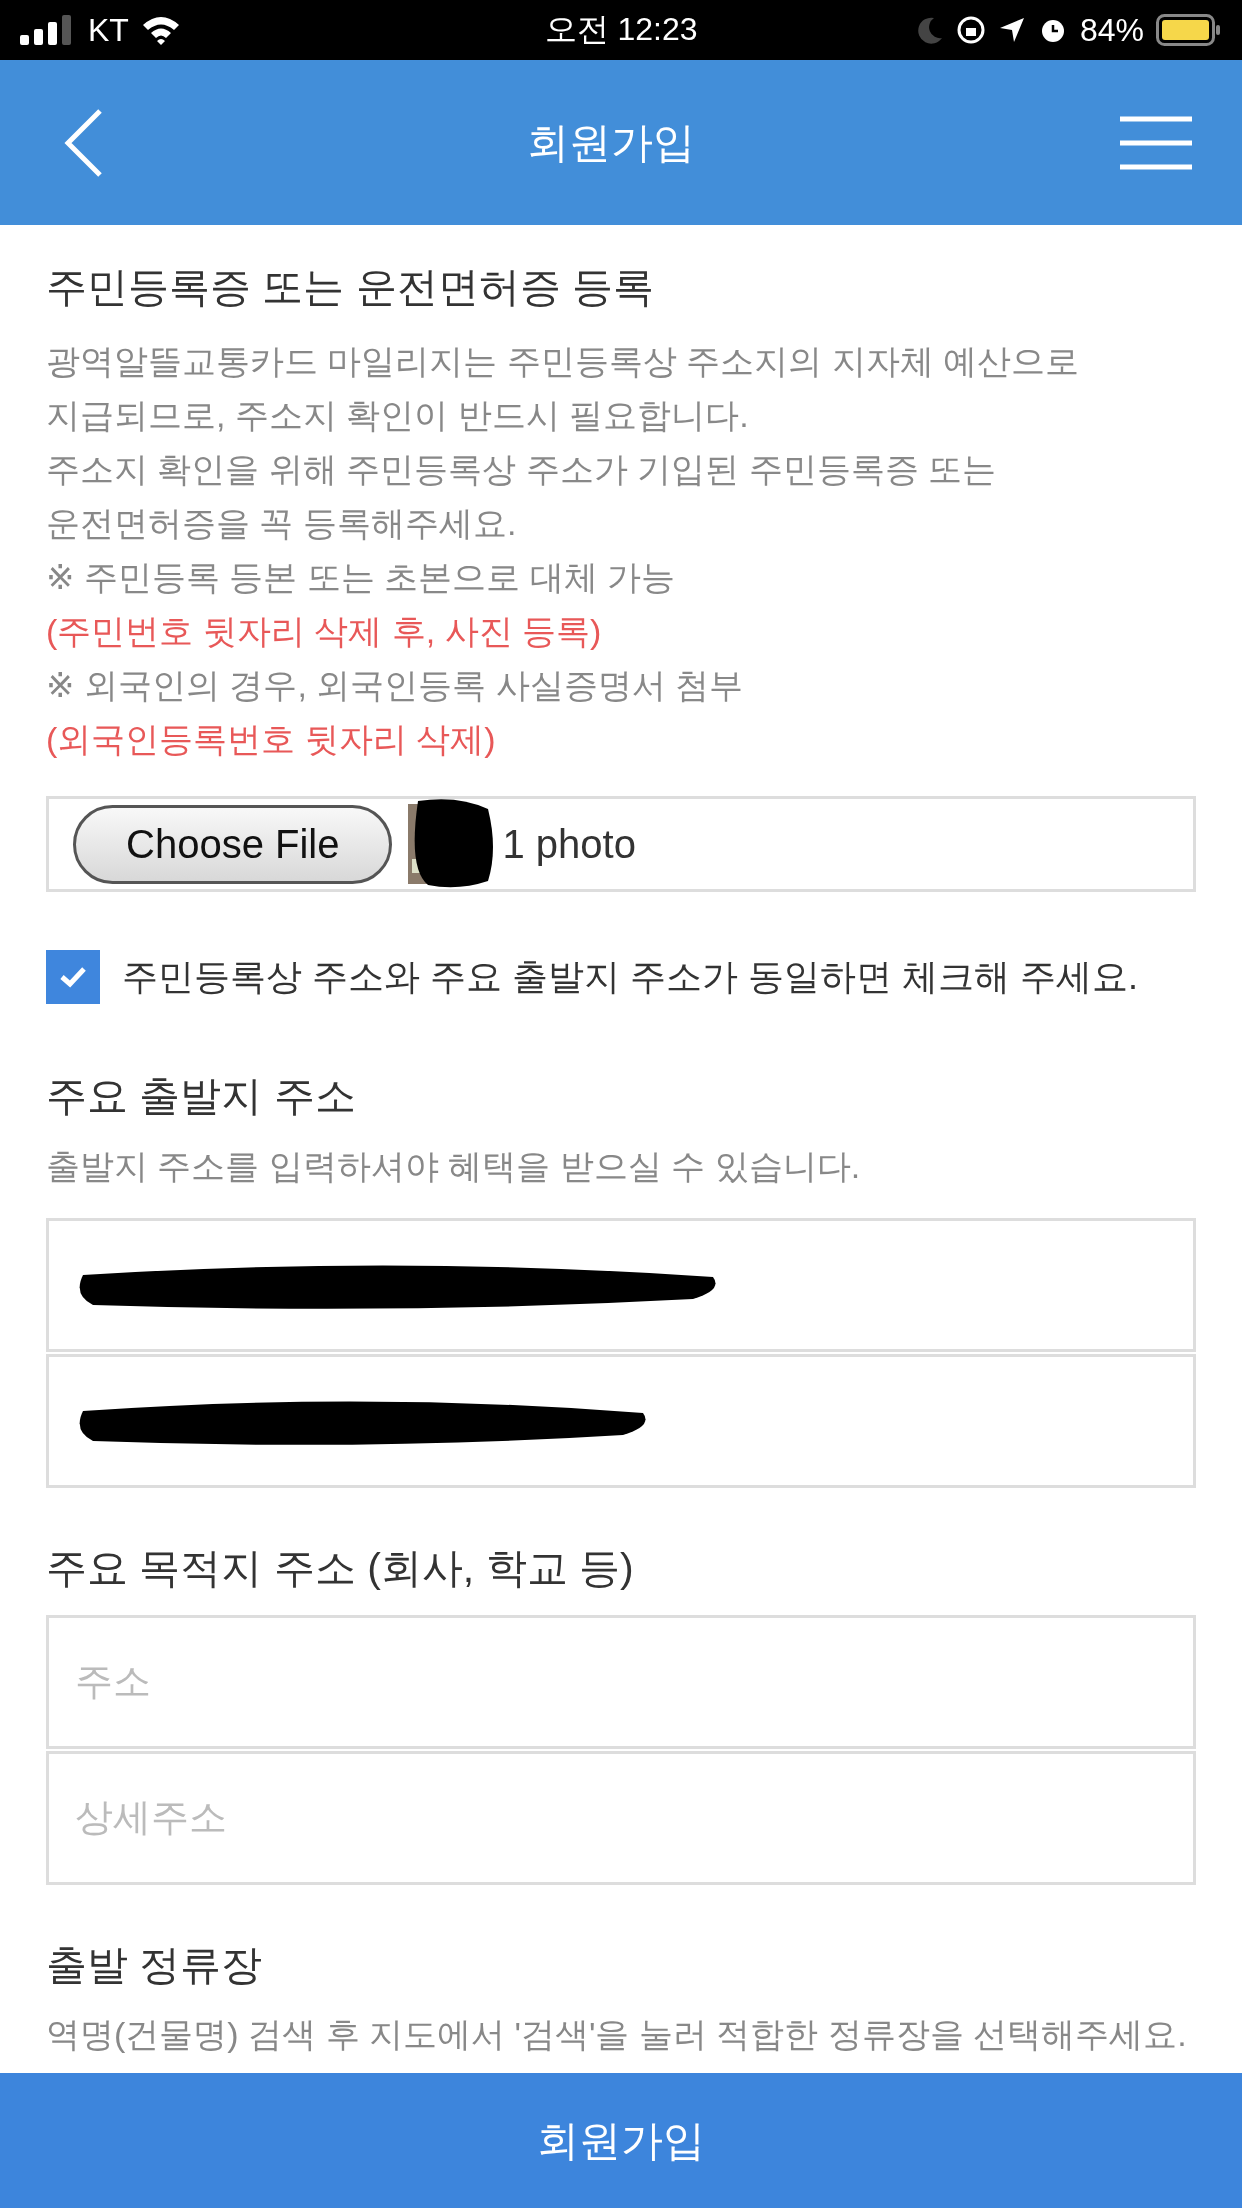 Image resolution: width=1242 pixels, height=2208 pixels. Describe the element at coordinates (233, 844) in the screenshot. I see `choose-file-button: Choose File` at that location.